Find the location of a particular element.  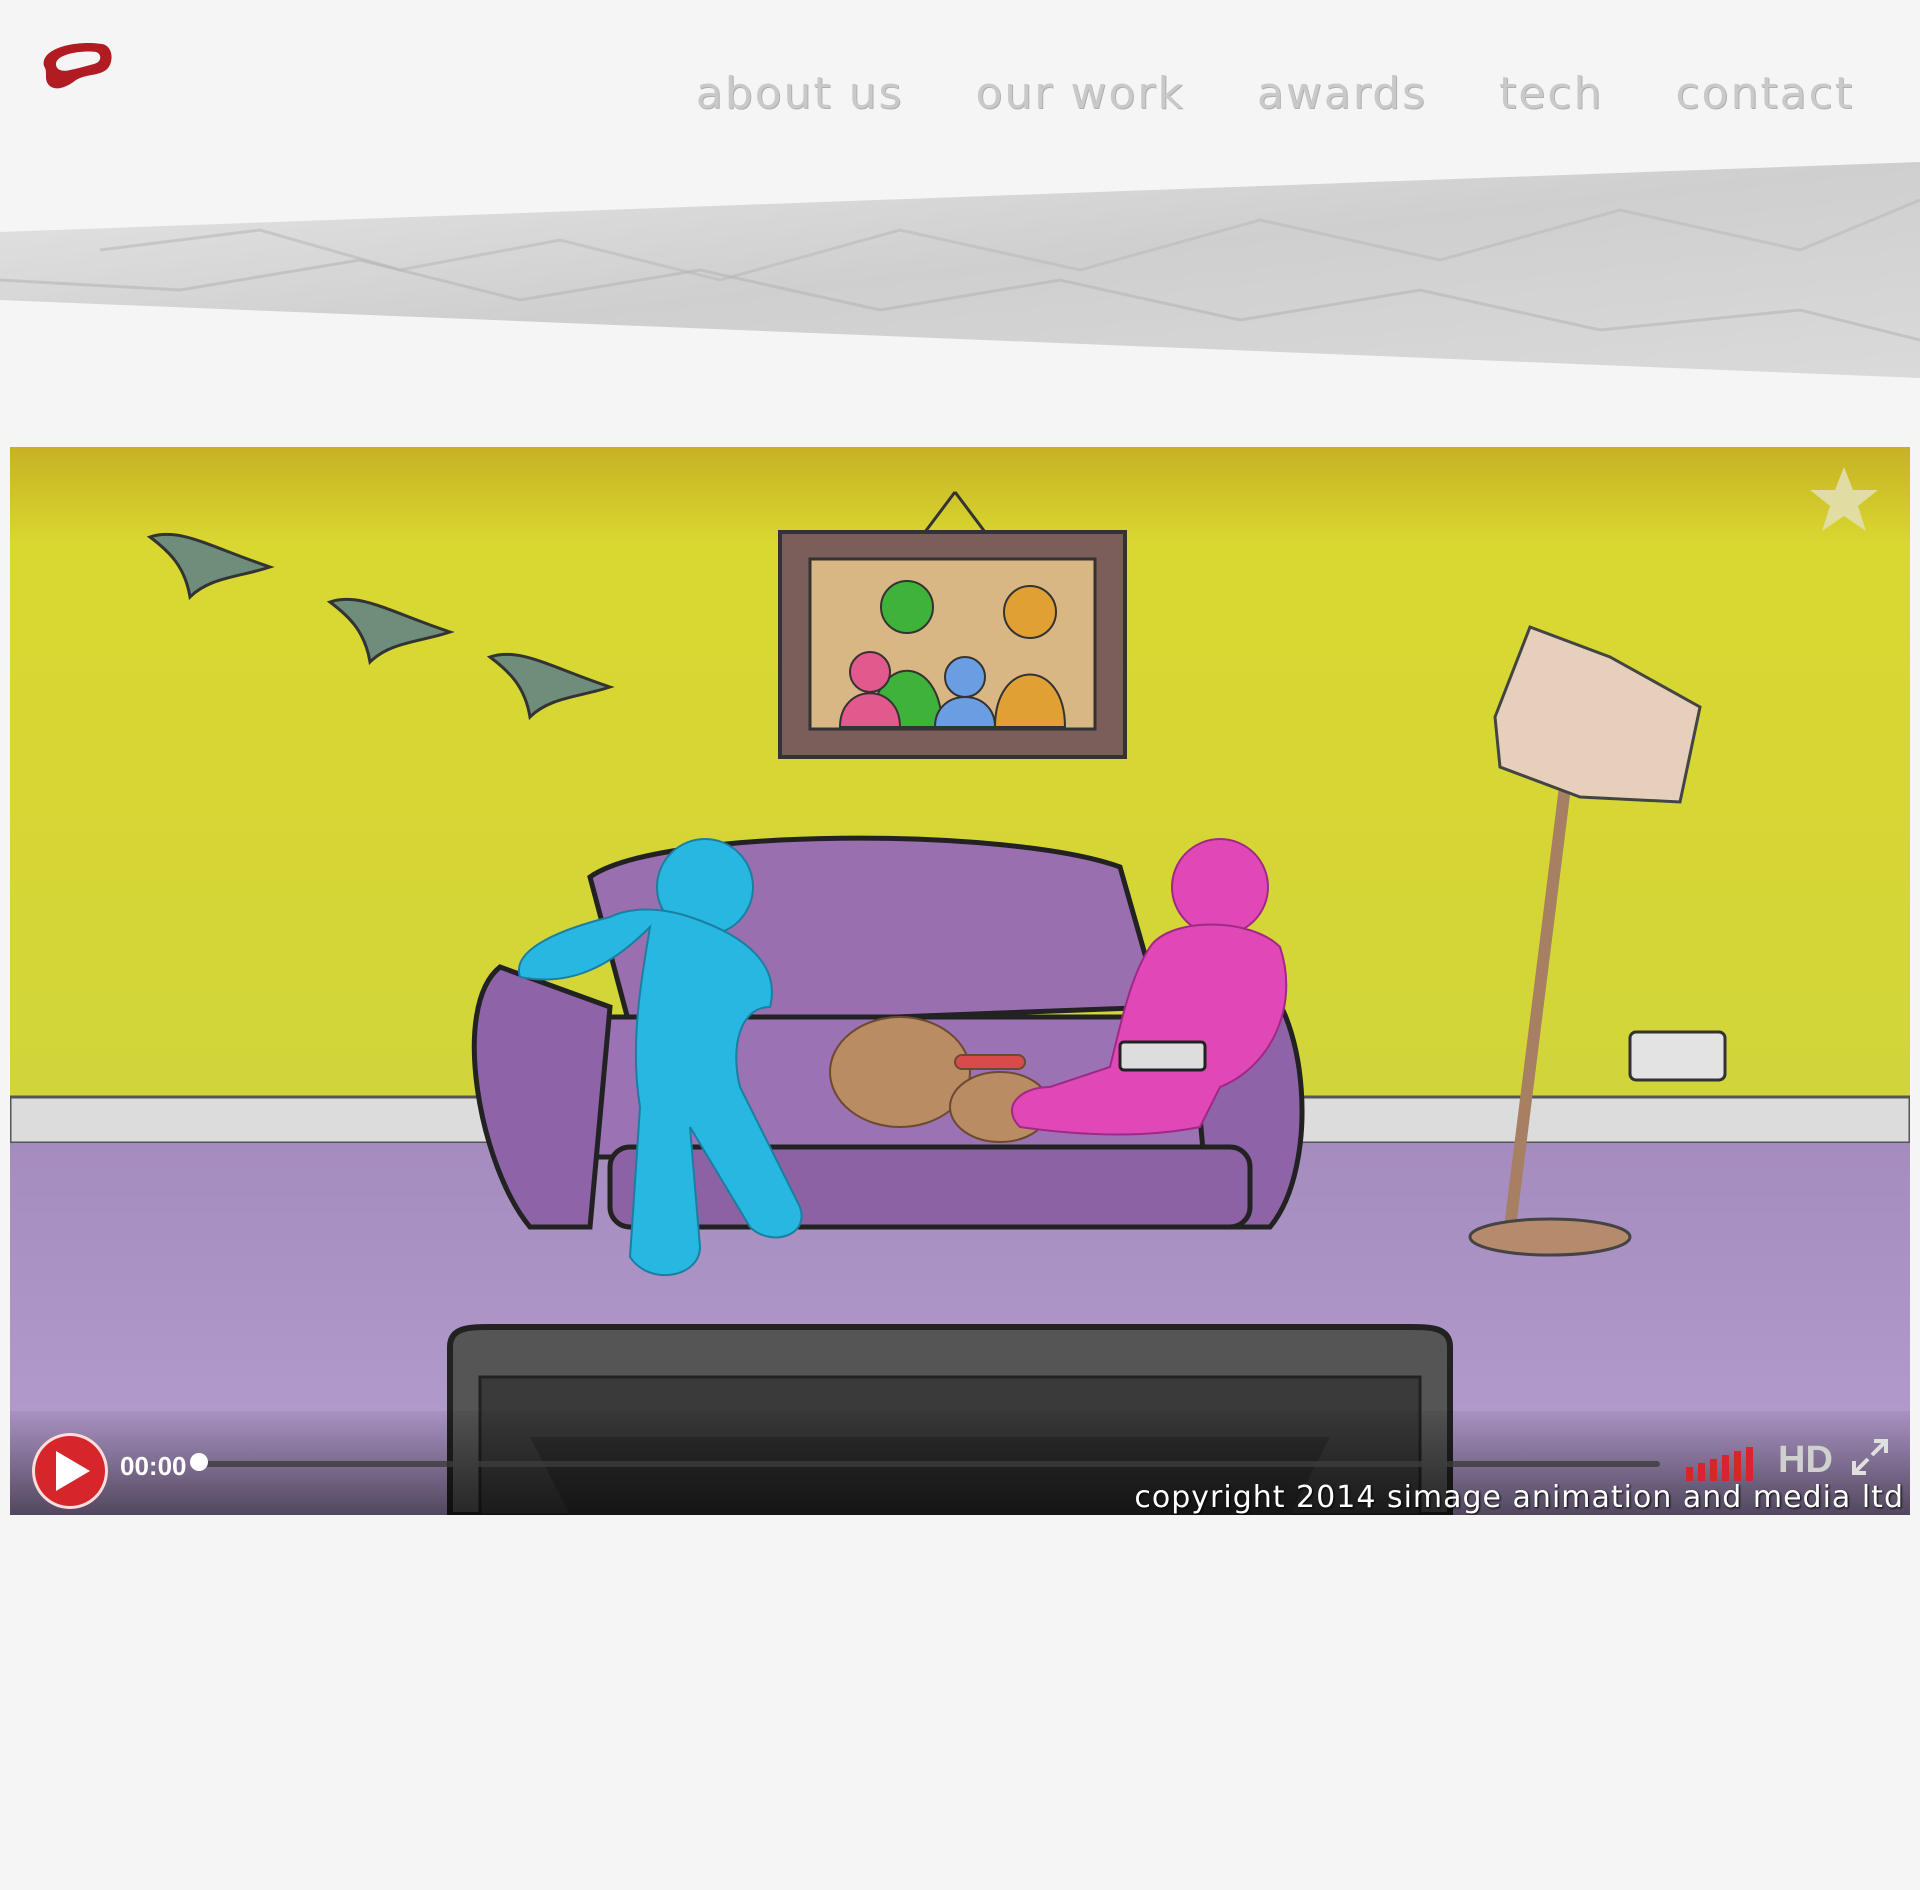

nav-our-work: our work is located at coordinates (1079, 93).